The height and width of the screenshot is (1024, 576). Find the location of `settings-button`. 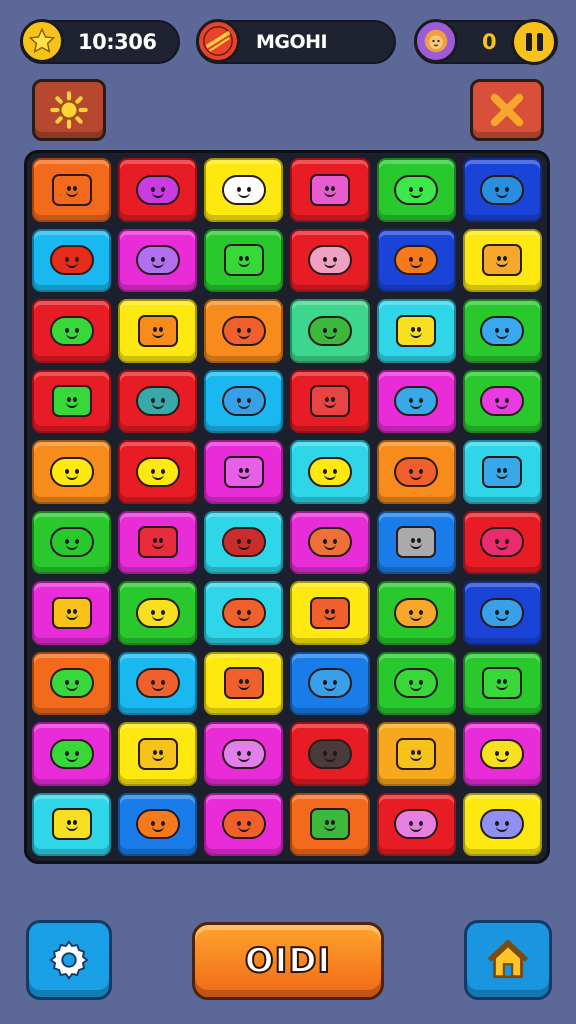

settings-button is located at coordinates (69, 960).